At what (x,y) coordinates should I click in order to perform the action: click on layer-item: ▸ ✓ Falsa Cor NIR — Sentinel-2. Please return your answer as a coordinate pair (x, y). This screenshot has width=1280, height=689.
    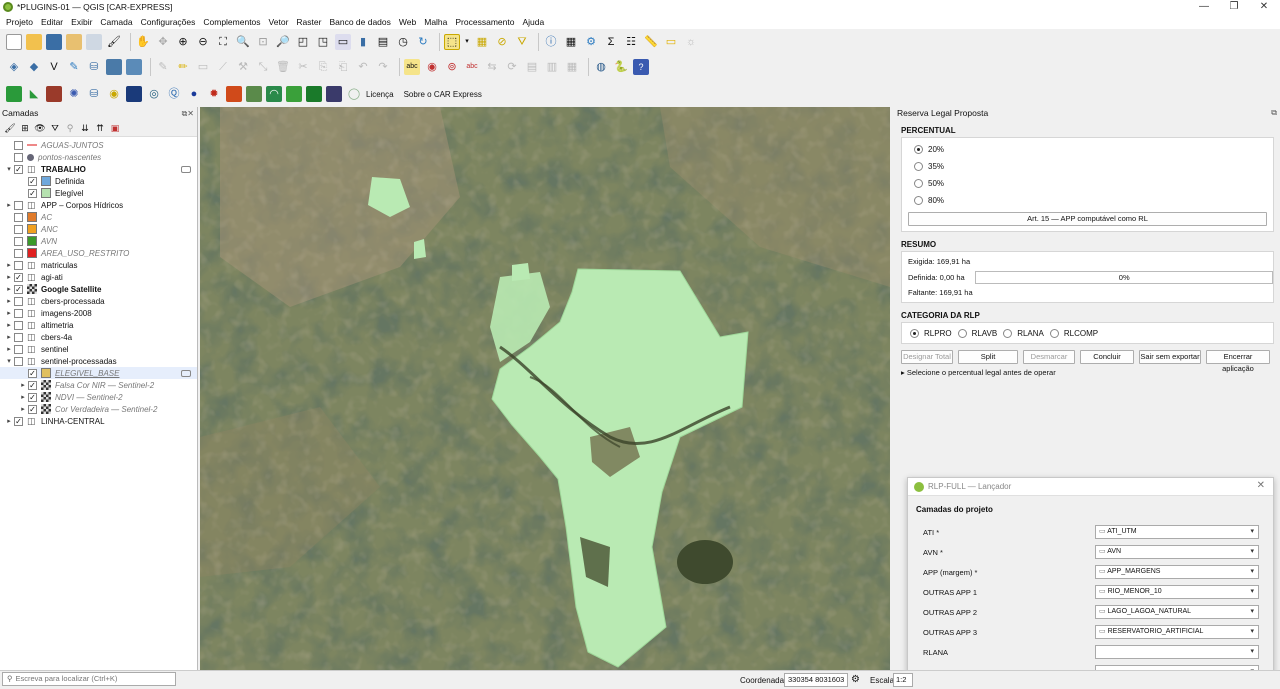
    Looking at the image, I should click on (98, 385).